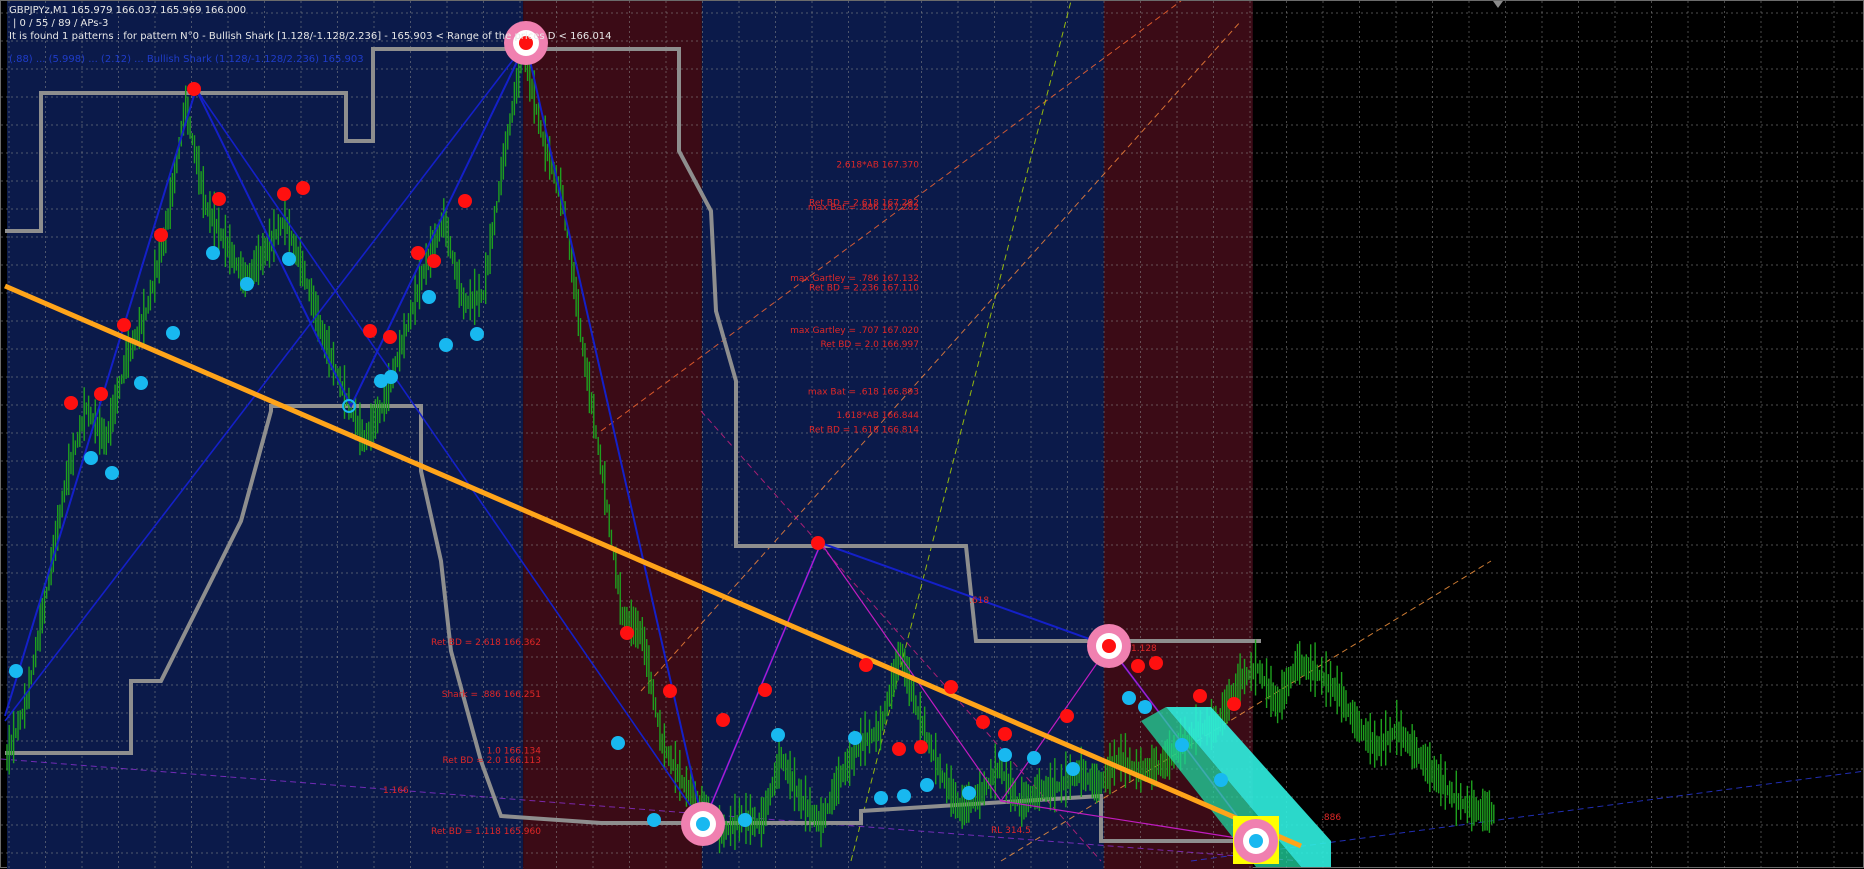 The height and width of the screenshot is (869, 1864). I want to click on level-label-8: 1.618*AB 166.844, so click(877, 416).